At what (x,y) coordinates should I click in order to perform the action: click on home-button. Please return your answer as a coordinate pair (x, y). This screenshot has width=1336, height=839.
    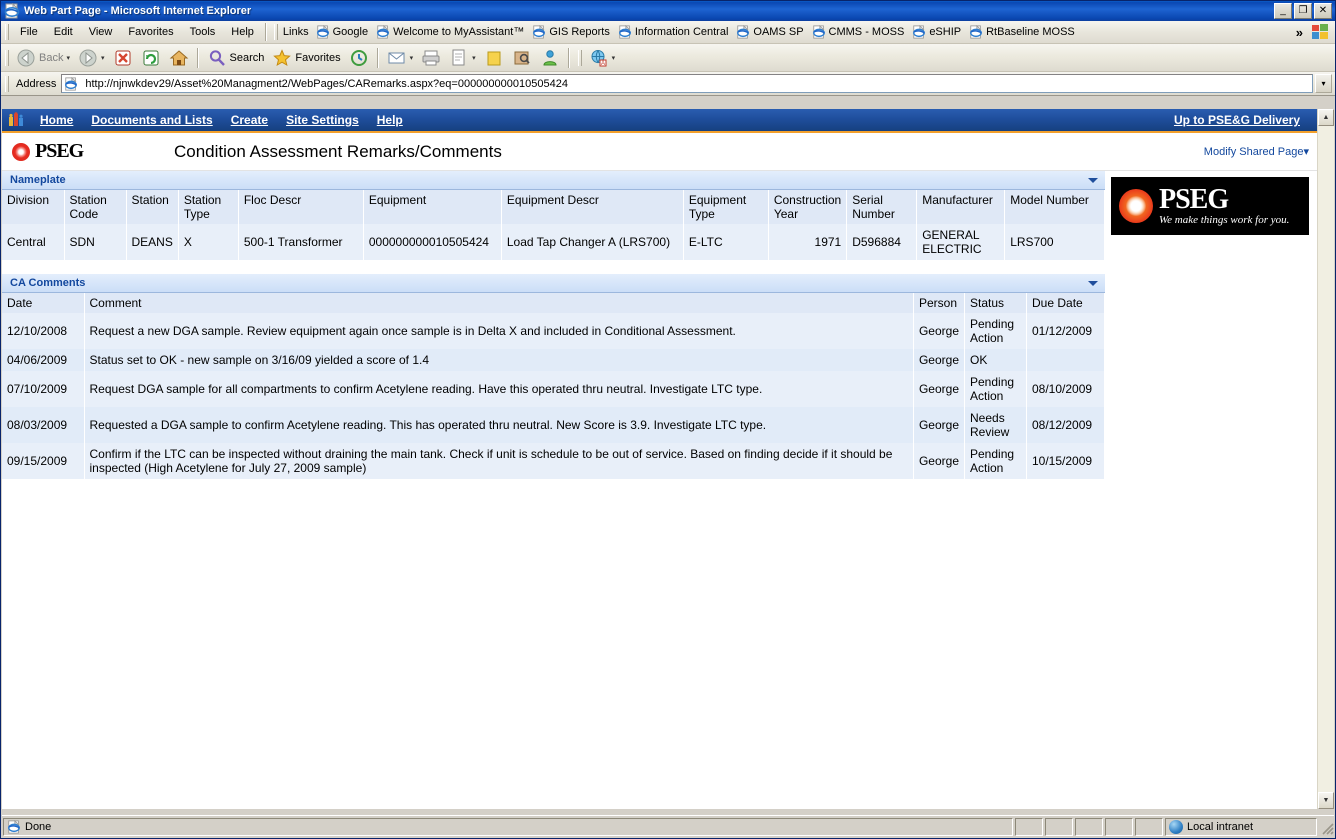
    Looking at the image, I should click on (179, 58).